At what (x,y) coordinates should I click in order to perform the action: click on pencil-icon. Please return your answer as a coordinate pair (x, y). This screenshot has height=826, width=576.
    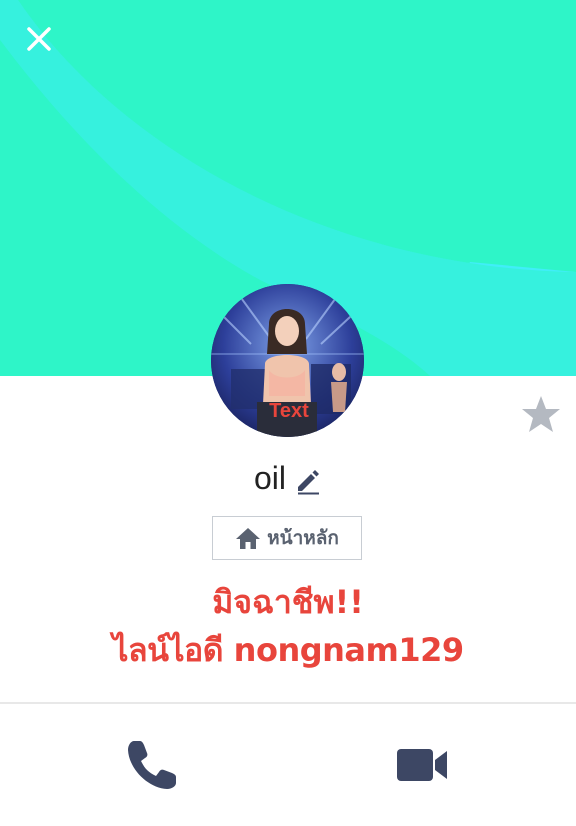
    Looking at the image, I should click on (308, 482).